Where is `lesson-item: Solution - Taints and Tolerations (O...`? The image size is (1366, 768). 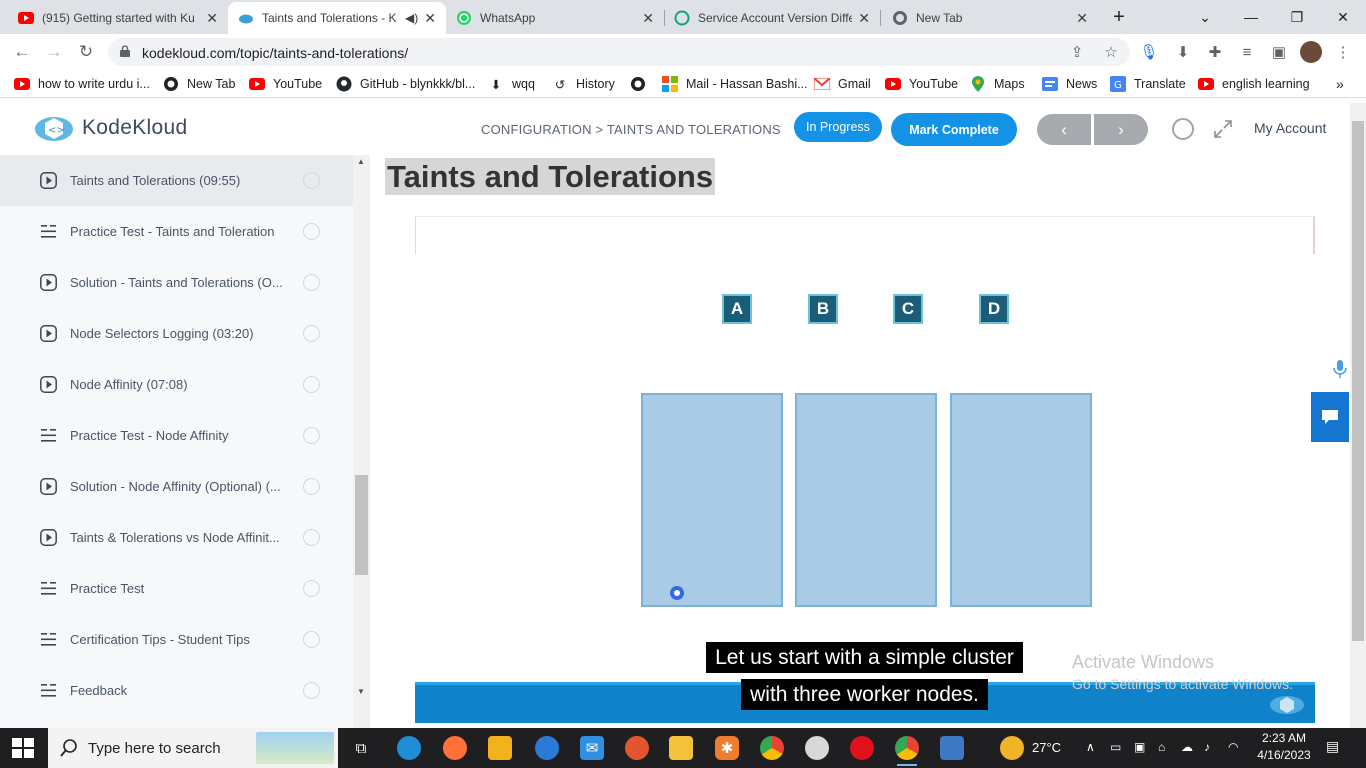 lesson-item: Solution - Taints and Tolerations (O... is located at coordinates (176, 282).